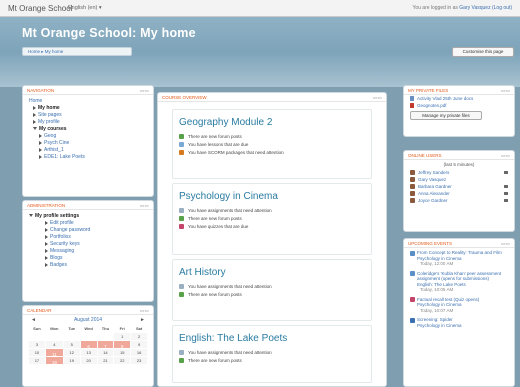 Image resolution: width=520 pixels, height=387 pixels. Describe the element at coordinates (215, 218) in the screenshot. I see `notice-text: There are new forum posts` at that location.